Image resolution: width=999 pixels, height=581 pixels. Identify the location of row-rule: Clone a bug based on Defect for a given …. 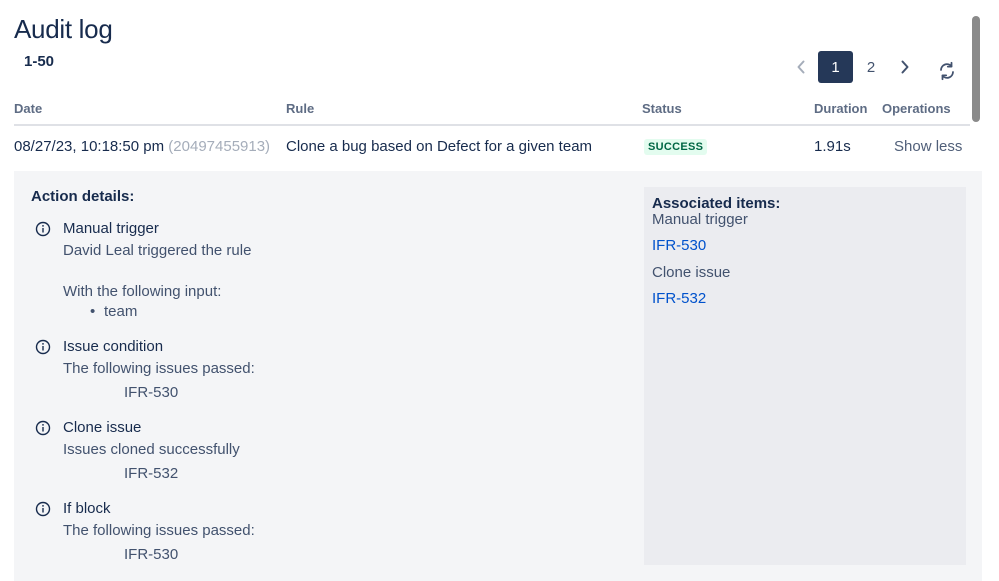
(439, 146).